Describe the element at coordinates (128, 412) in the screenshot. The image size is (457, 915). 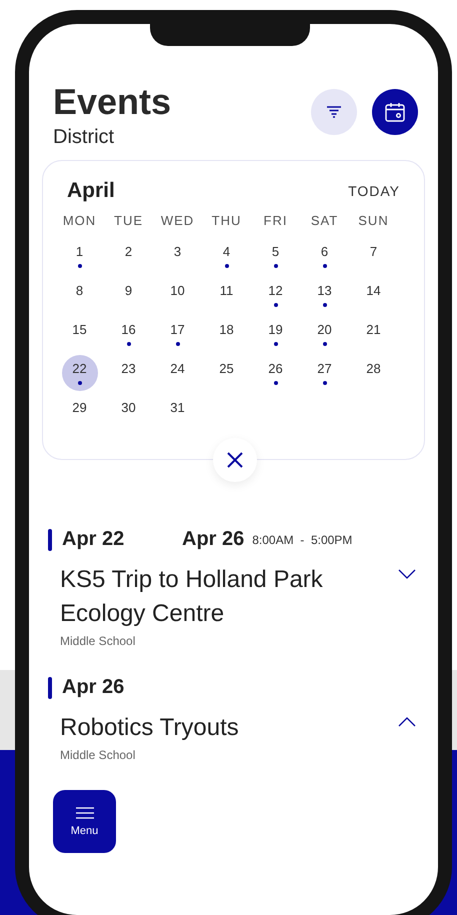
I see `calendar-day: 30` at that location.